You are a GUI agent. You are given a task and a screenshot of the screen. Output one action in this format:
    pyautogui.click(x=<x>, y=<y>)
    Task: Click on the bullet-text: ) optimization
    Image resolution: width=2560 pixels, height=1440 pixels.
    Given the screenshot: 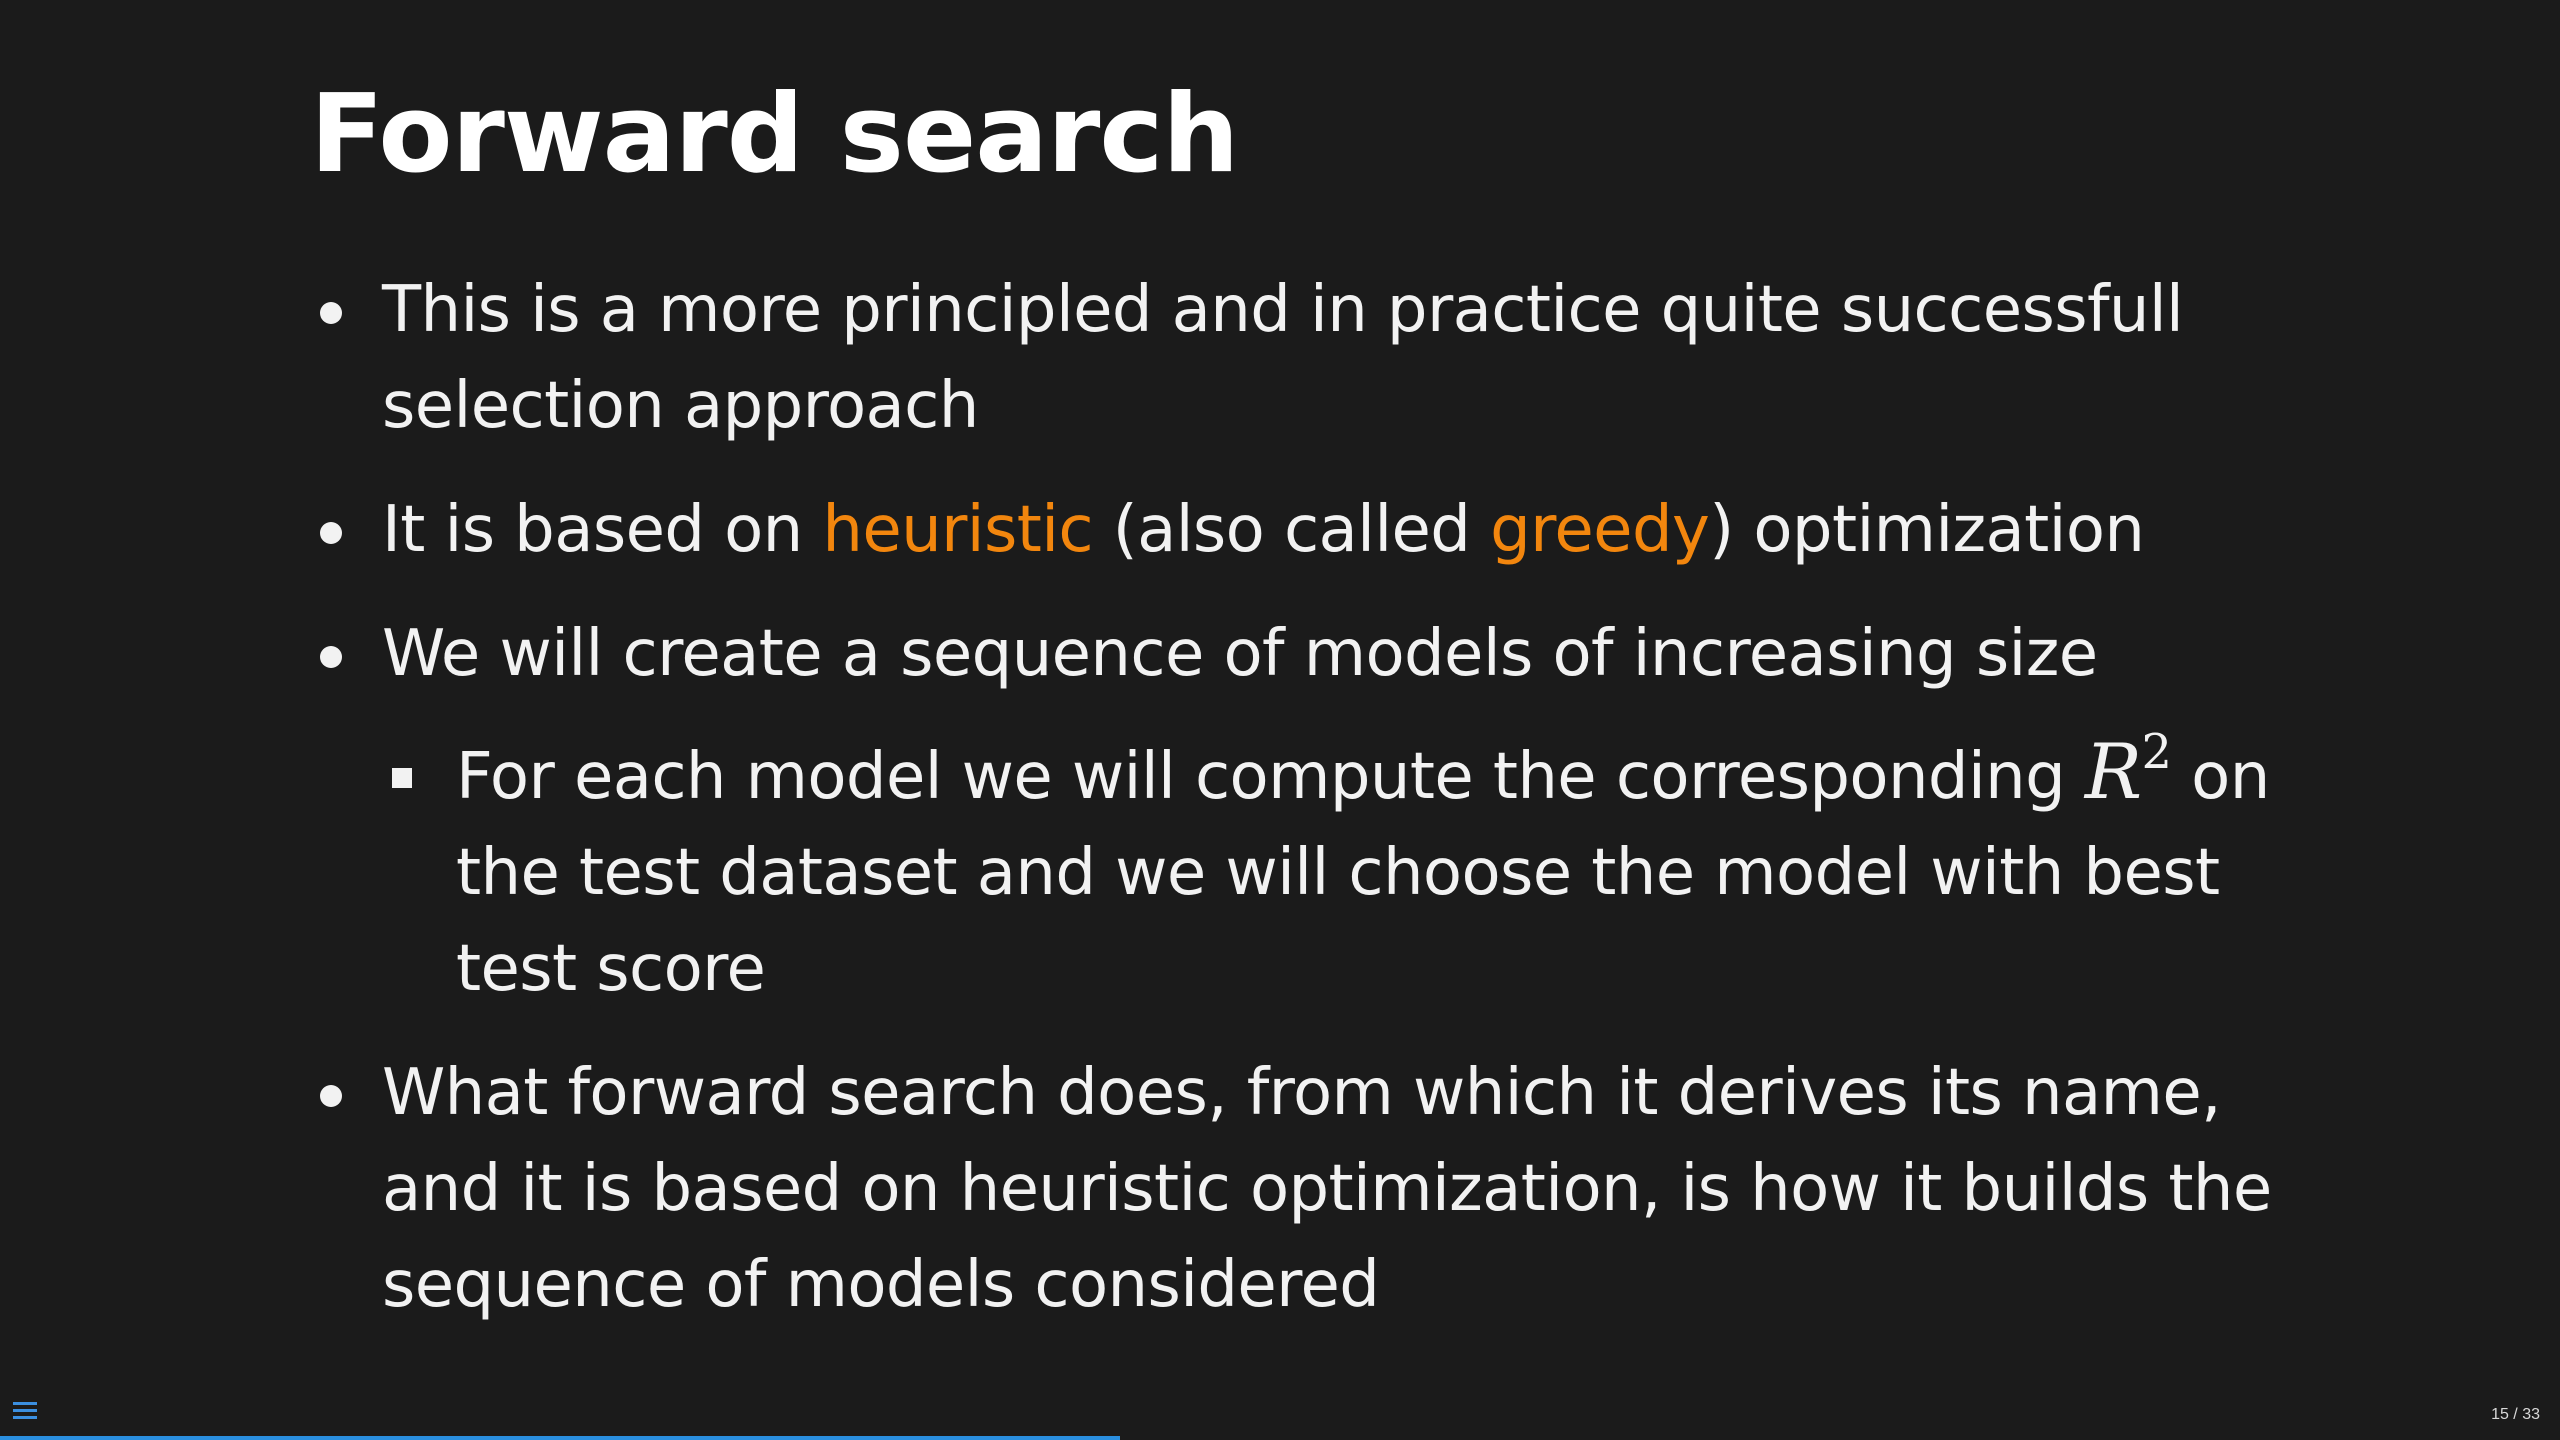 What is the action you would take?
    pyautogui.click(x=1927, y=530)
    